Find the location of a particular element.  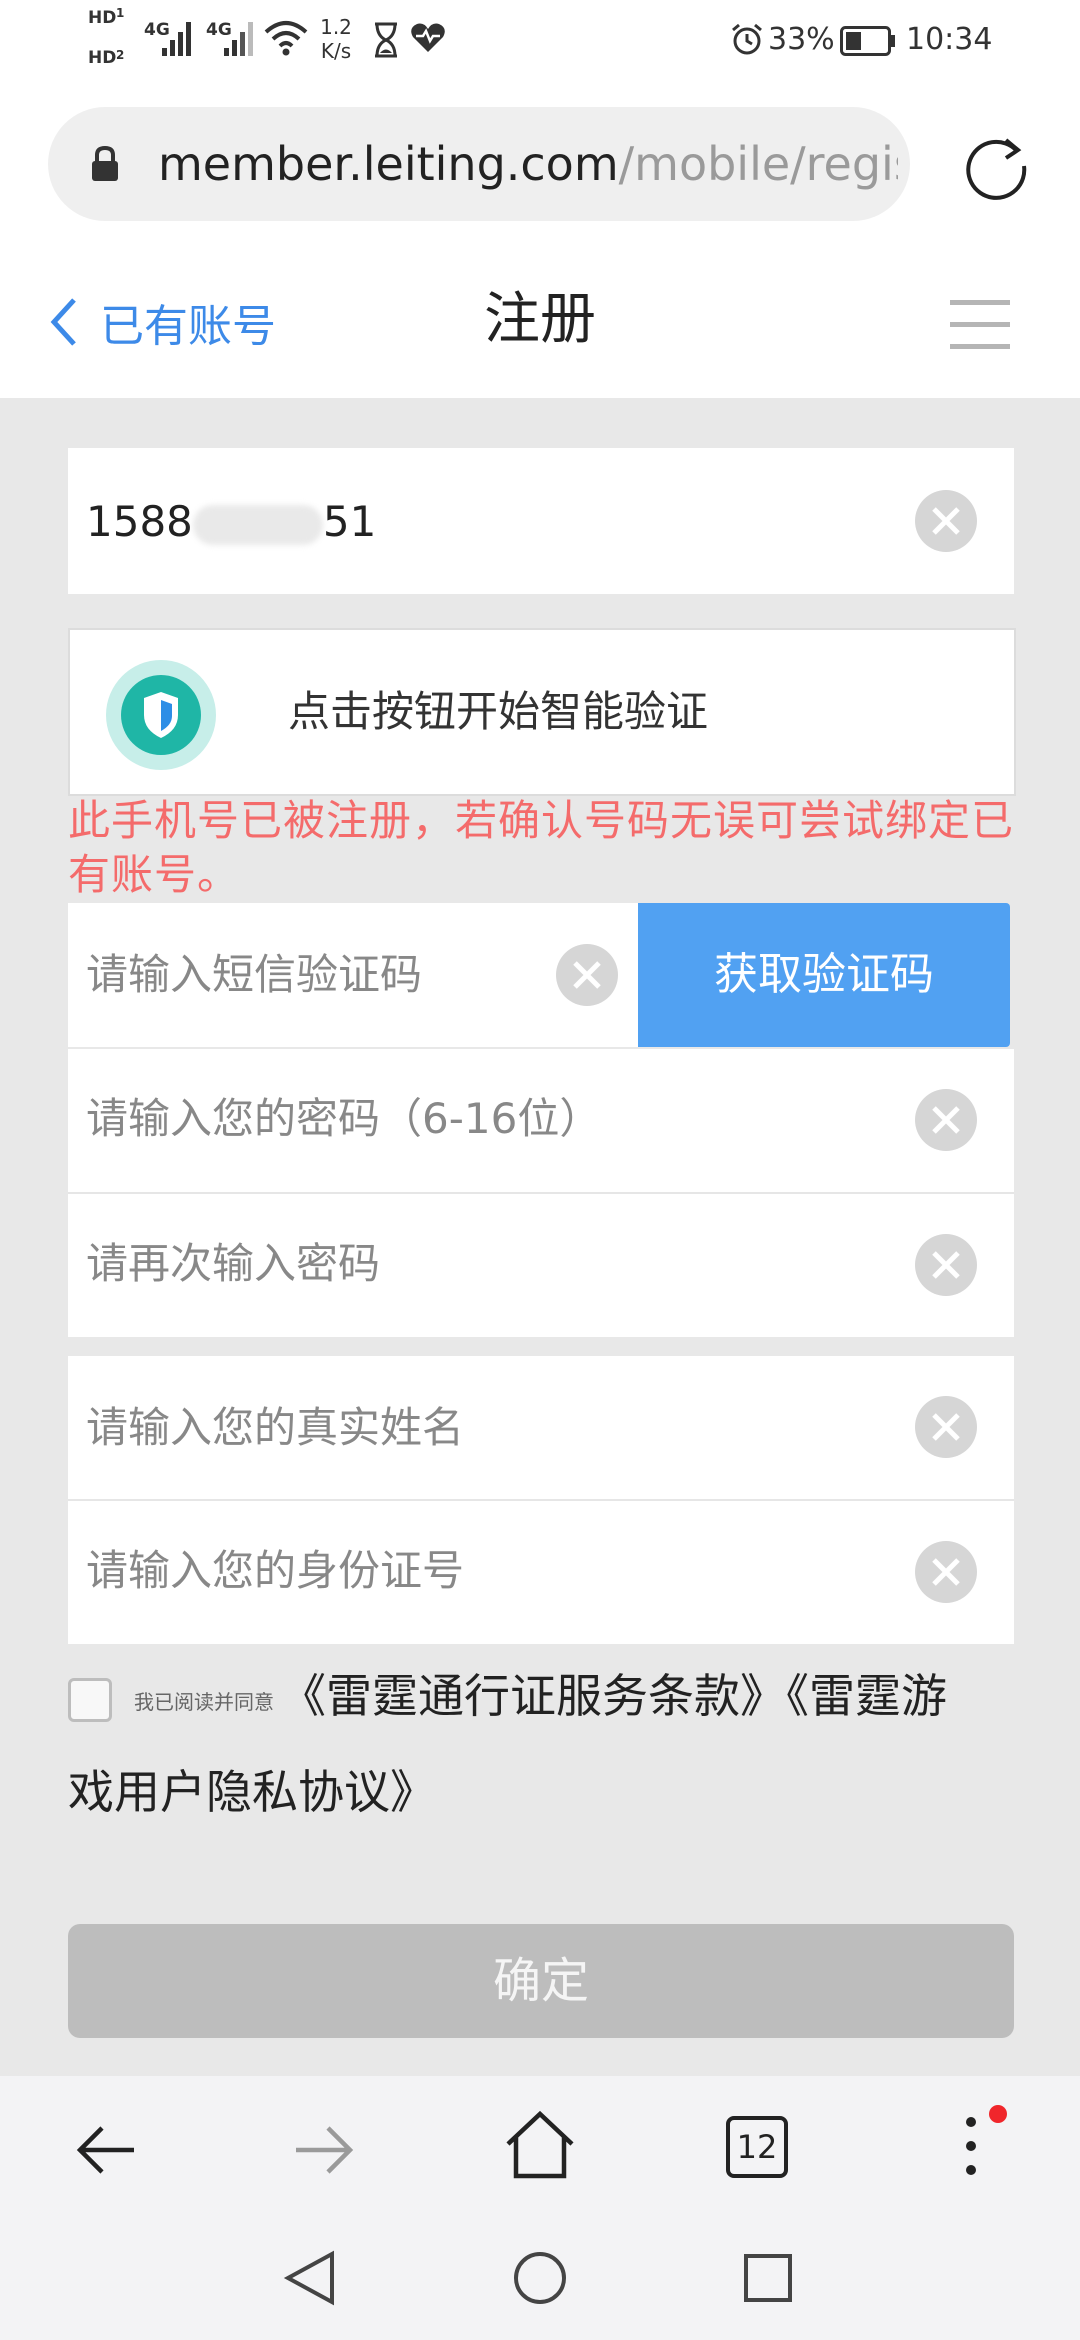

confirm-button: 确定 is located at coordinates (541, 1981).